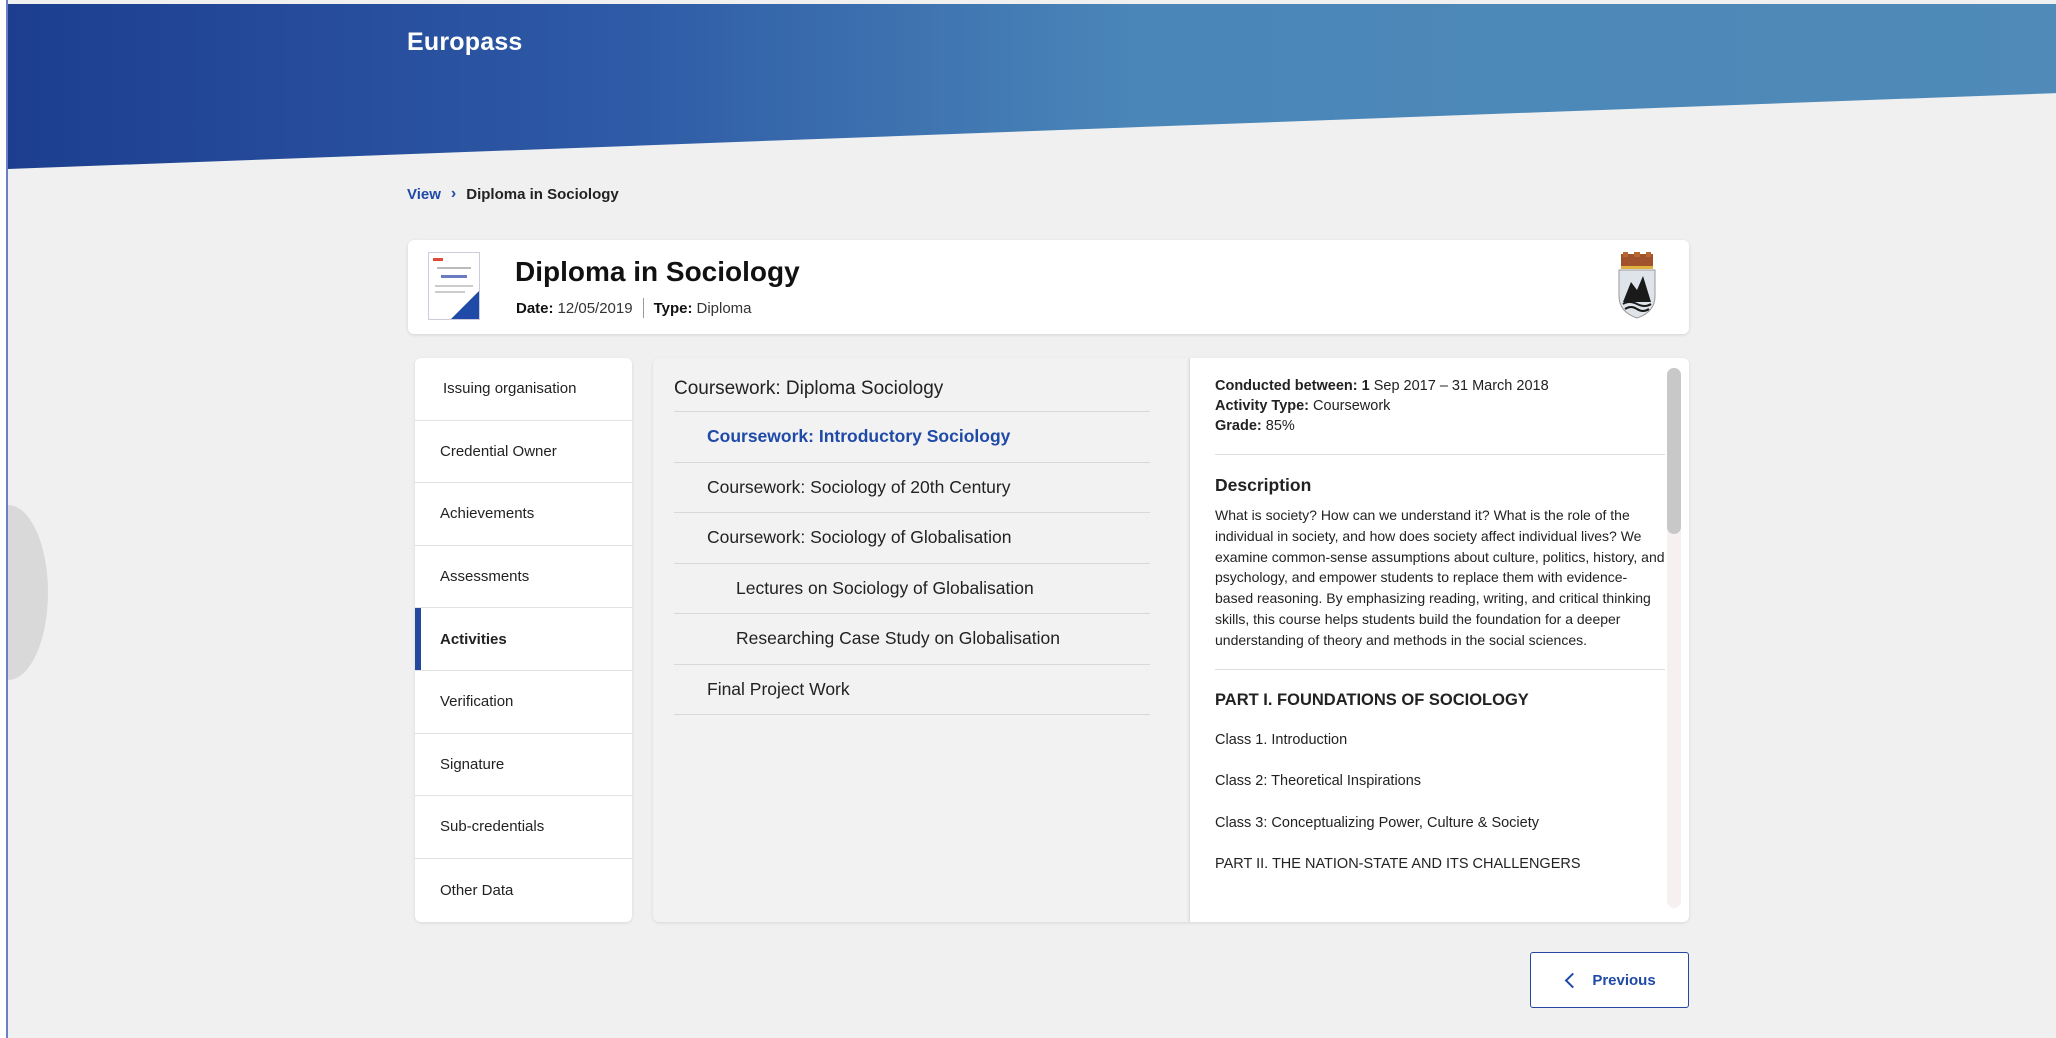 The image size is (2056, 1038). What do you see at coordinates (724, 308) in the screenshot?
I see `type-value: Diploma` at bounding box center [724, 308].